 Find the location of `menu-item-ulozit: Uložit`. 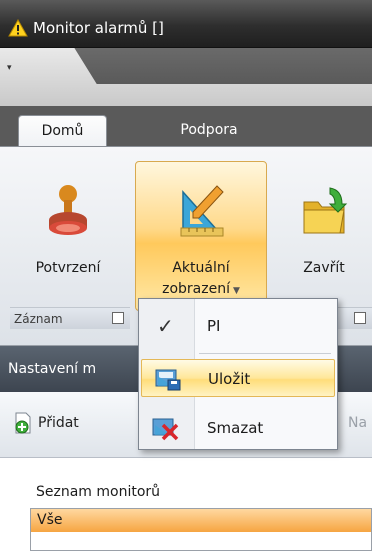

menu-item-ulozit: Uložit is located at coordinates (238, 378).